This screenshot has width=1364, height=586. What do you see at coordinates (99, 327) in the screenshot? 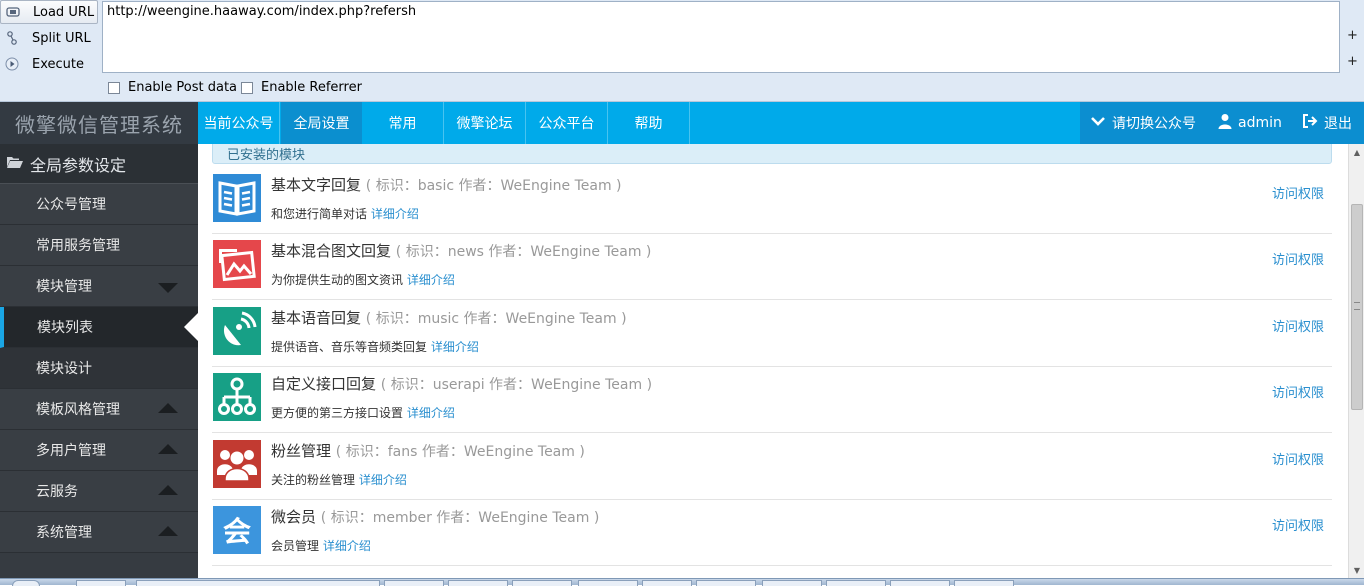
I see `sidebar-item-module-list: 模块列表` at bounding box center [99, 327].